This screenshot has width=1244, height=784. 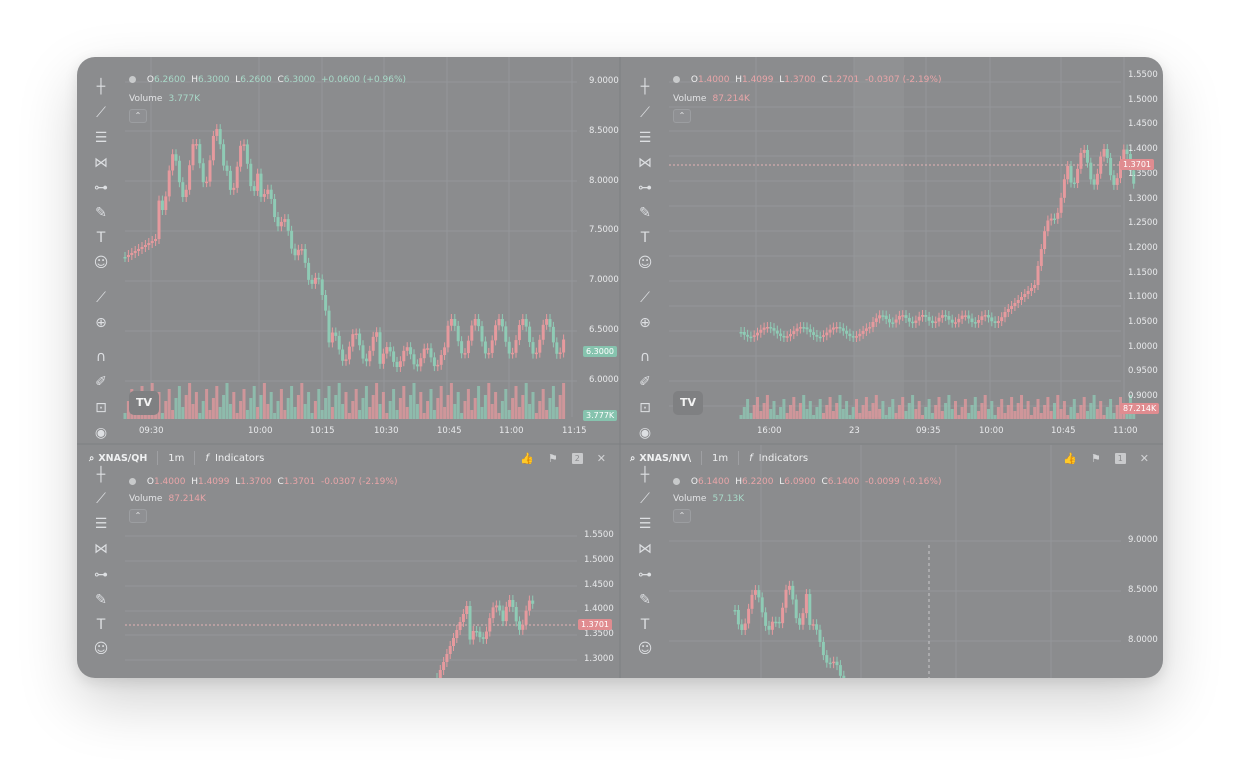 What do you see at coordinates (854, 431) in the screenshot?
I see `time-tick-label: 23` at bounding box center [854, 431].